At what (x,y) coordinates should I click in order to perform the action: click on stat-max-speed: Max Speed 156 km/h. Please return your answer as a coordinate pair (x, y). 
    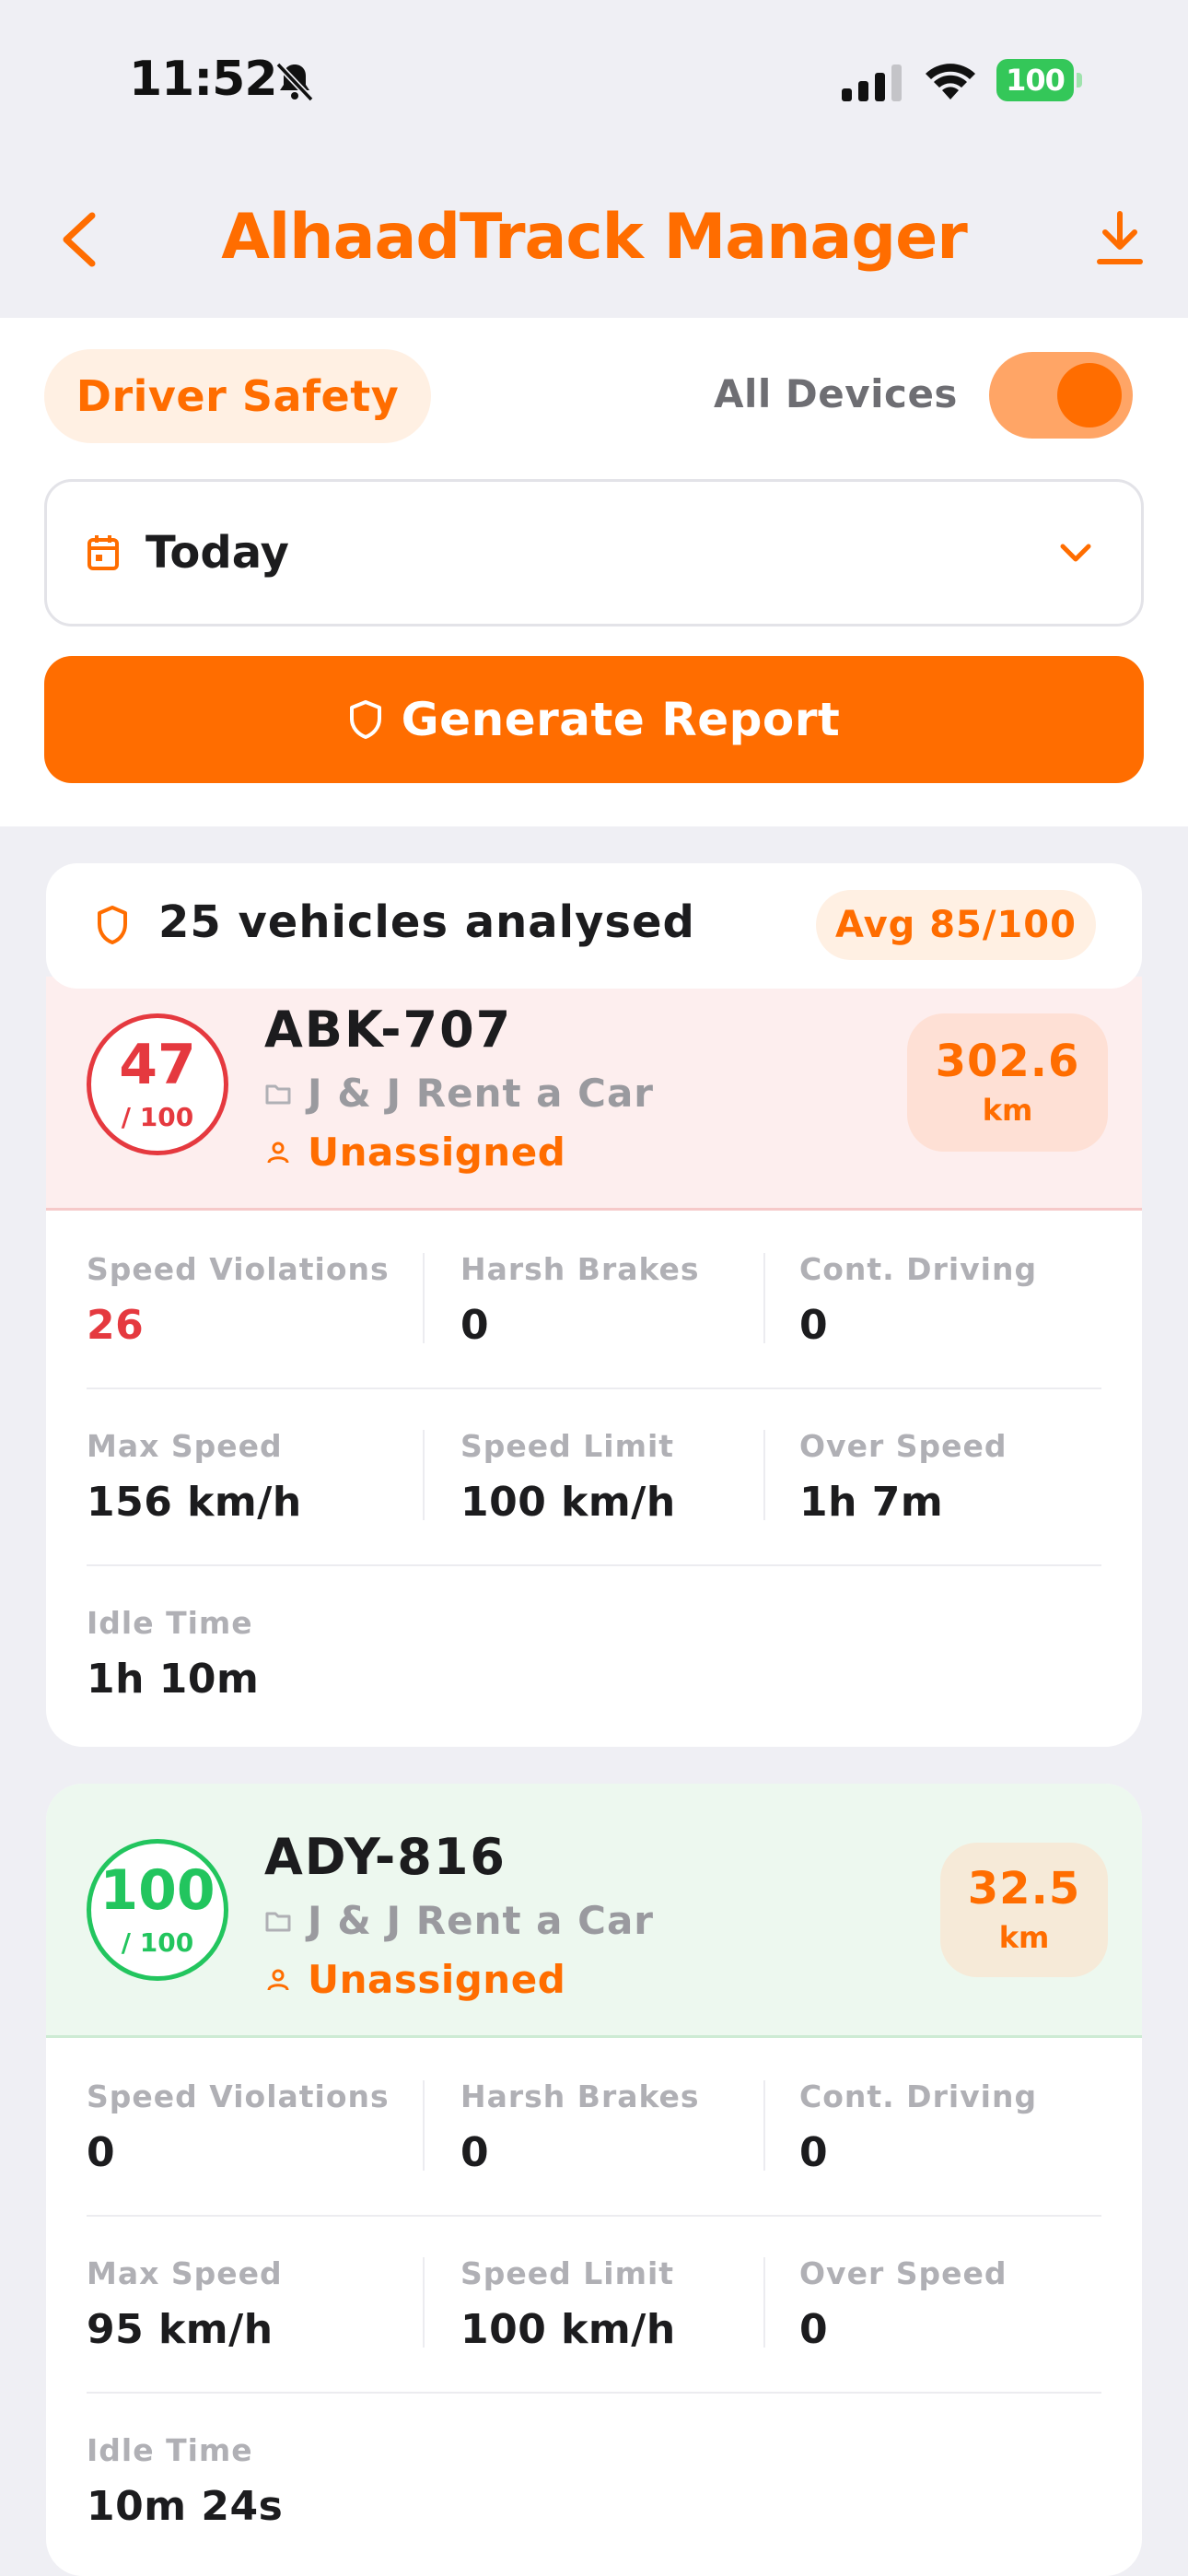
    Looking at the image, I should click on (194, 1477).